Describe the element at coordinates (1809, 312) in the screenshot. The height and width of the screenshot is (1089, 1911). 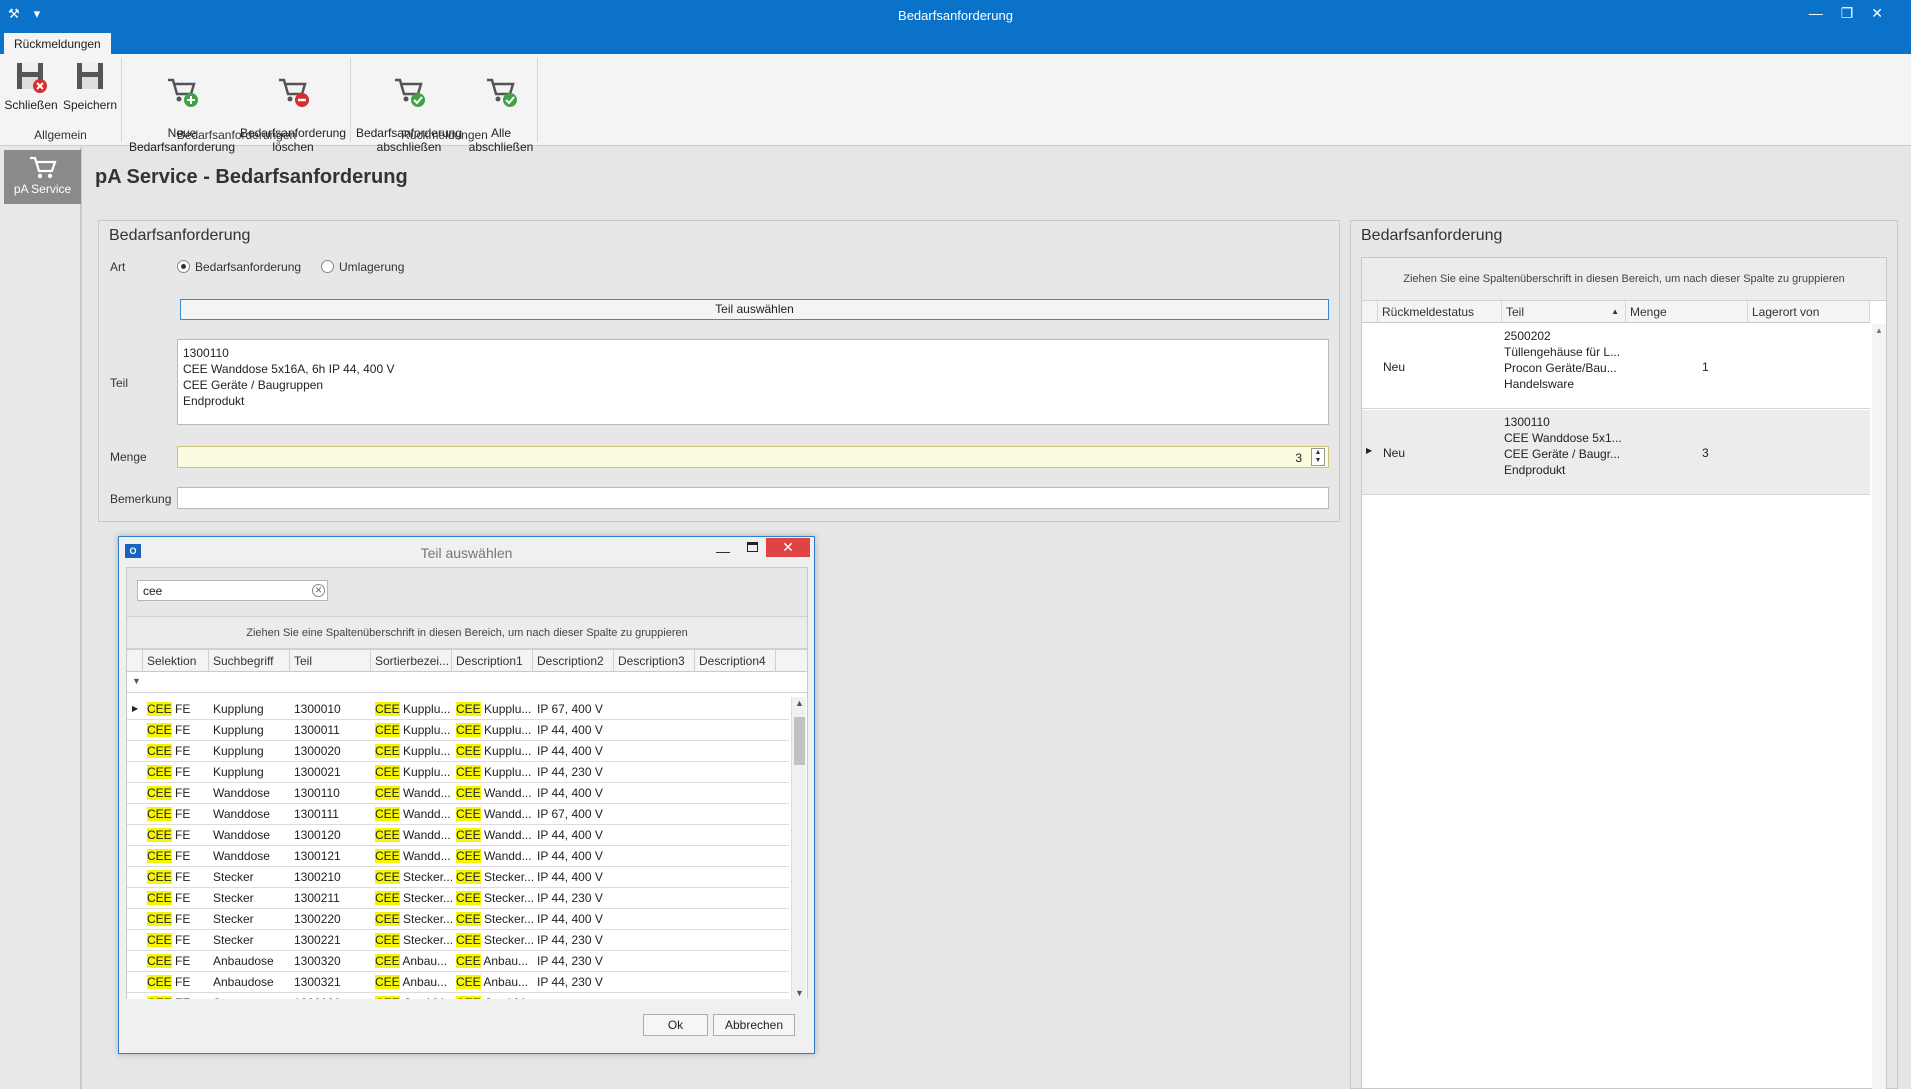
I see `column-header: Lagerort von` at that location.